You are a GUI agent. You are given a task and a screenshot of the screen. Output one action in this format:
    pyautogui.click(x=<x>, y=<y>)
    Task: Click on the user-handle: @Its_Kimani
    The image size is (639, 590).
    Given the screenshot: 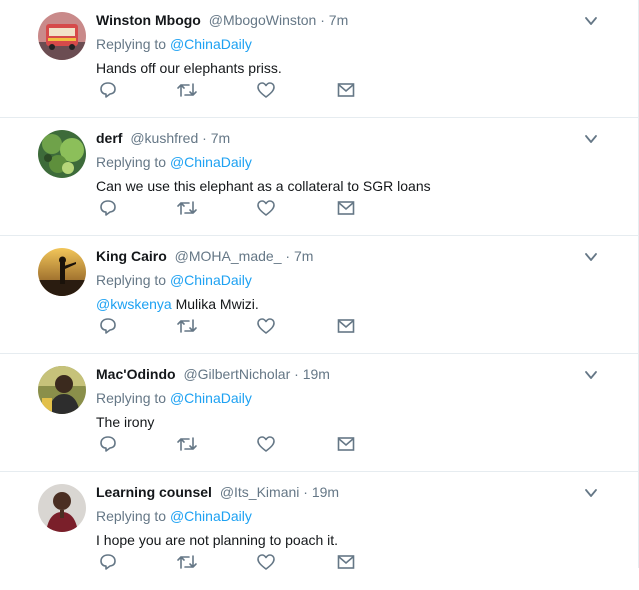 What is the action you would take?
    pyautogui.click(x=260, y=492)
    